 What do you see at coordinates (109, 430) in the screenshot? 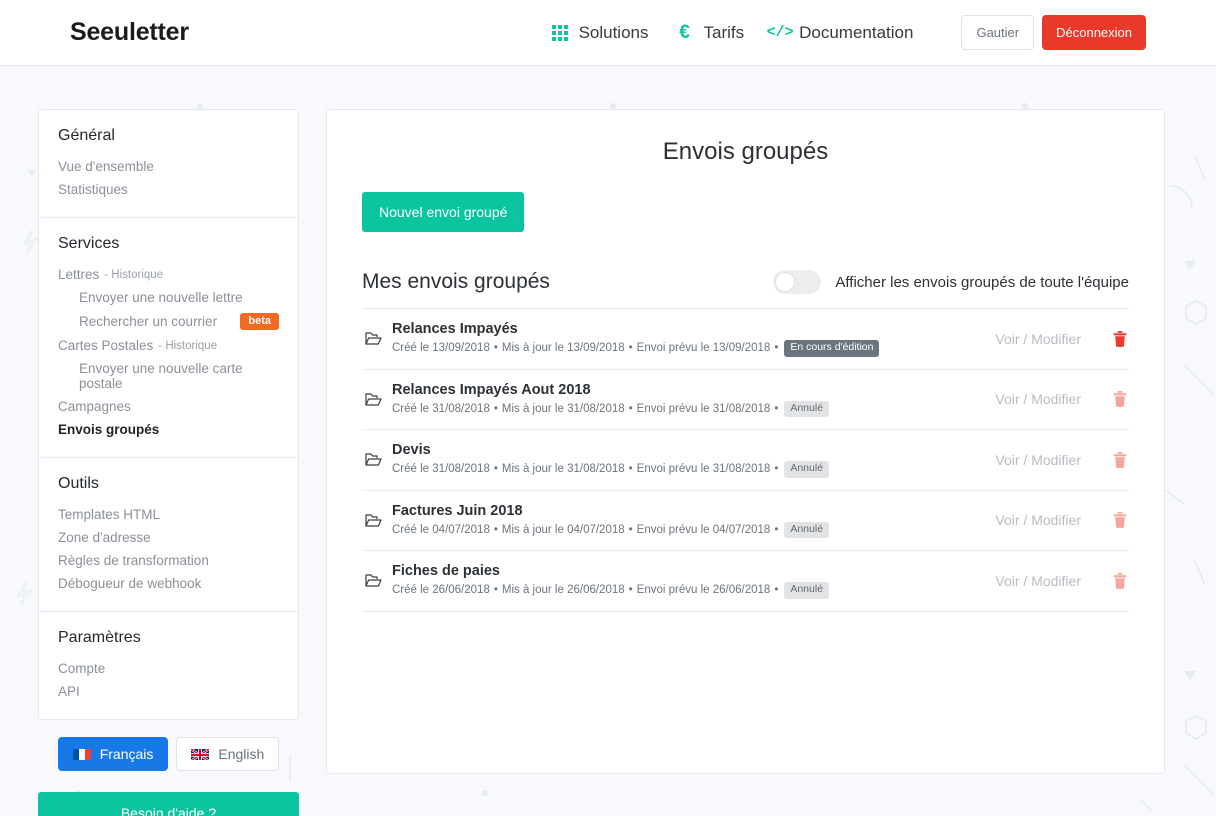
I see `sidebar-item-label: Envois groupés` at bounding box center [109, 430].